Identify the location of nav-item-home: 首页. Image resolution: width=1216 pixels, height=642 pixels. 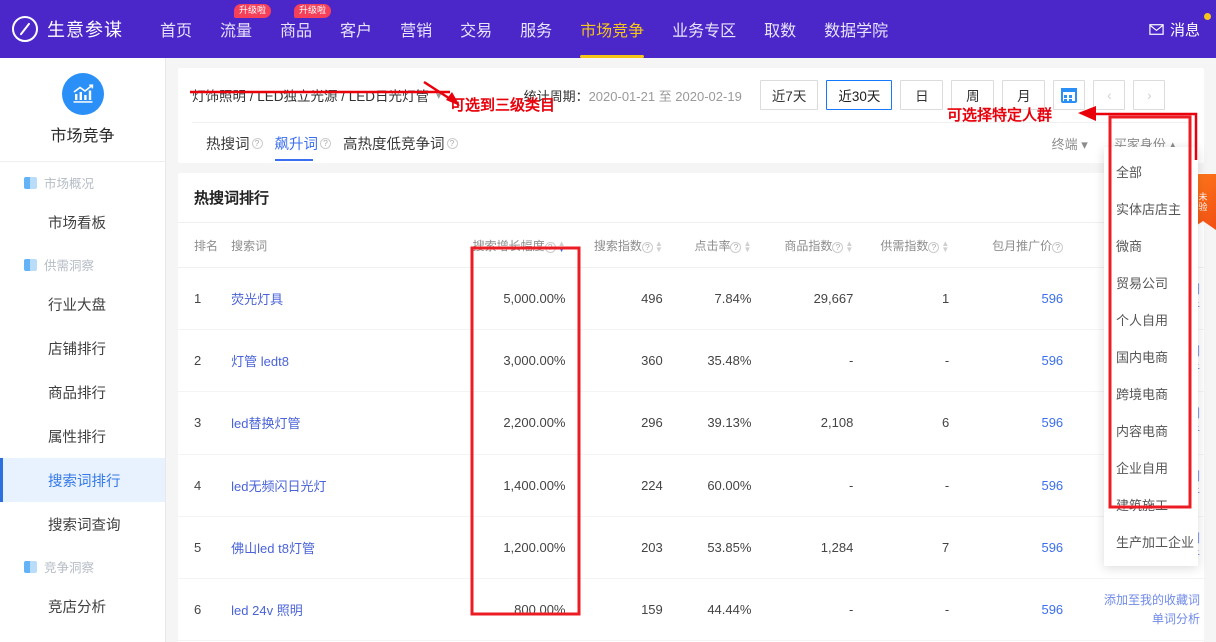
(176, 29).